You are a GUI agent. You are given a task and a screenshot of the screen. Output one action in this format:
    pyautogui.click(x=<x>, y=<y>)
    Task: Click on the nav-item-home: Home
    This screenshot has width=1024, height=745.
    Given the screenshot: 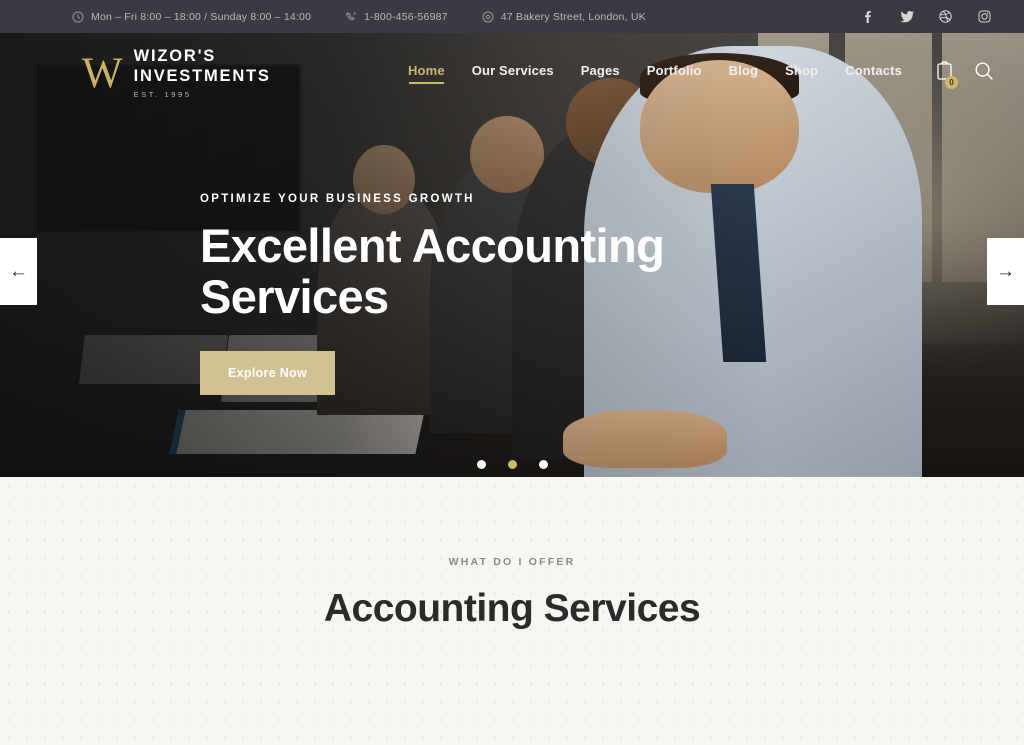 What is the action you would take?
    pyautogui.click(x=426, y=73)
    